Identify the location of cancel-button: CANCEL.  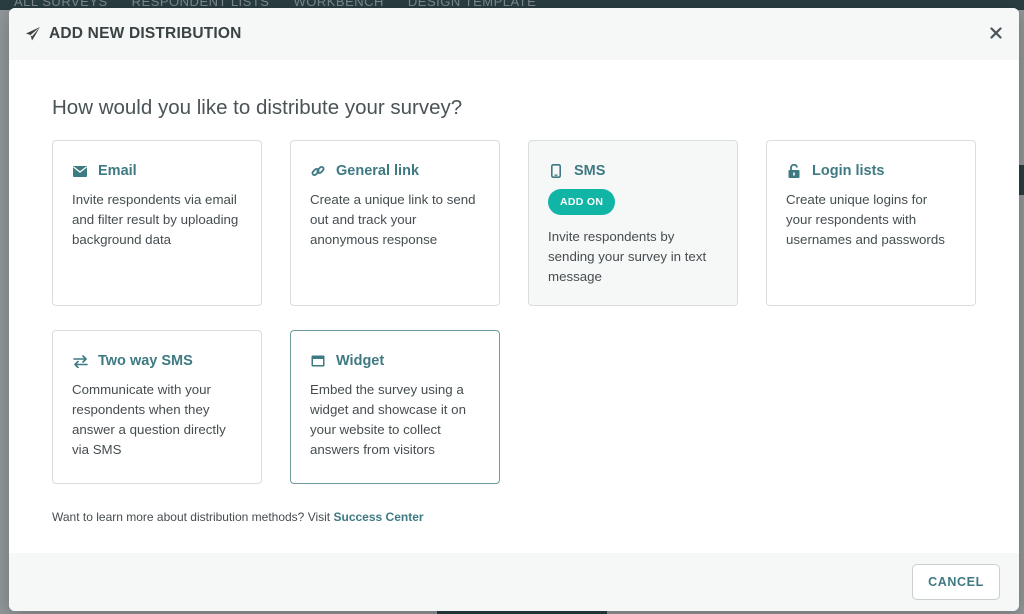
(956, 582).